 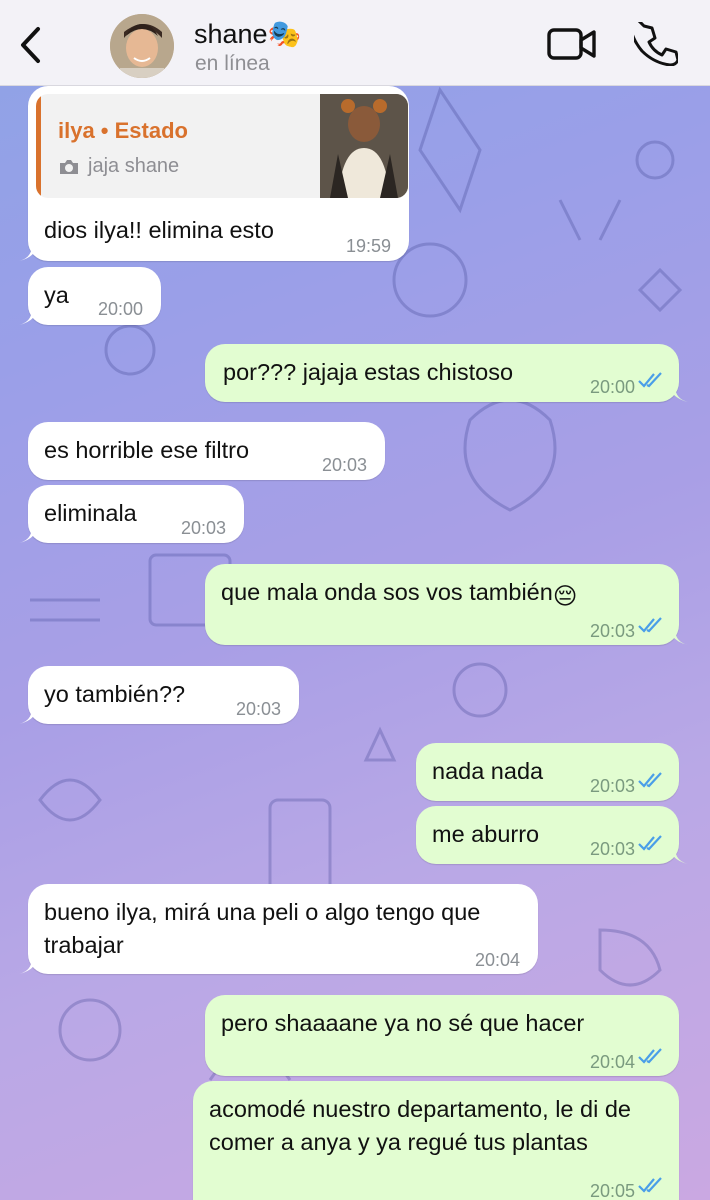 What do you see at coordinates (232, 63) in the screenshot?
I see `contact-status: en línea` at bounding box center [232, 63].